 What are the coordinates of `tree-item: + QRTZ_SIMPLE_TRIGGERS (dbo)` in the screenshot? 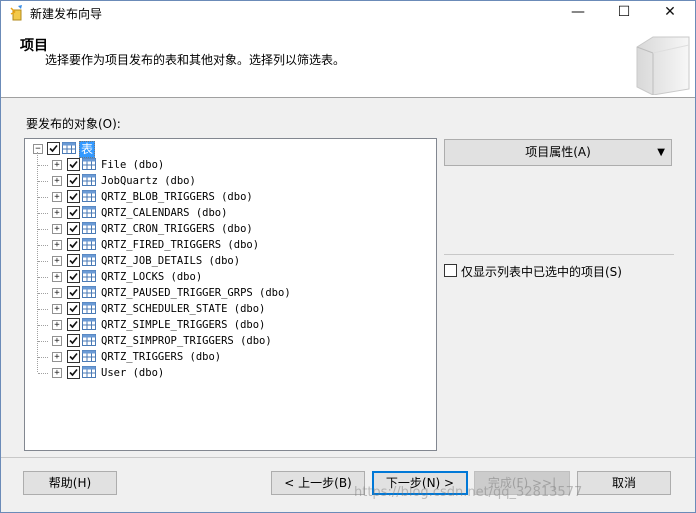 It's located at (225, 325).